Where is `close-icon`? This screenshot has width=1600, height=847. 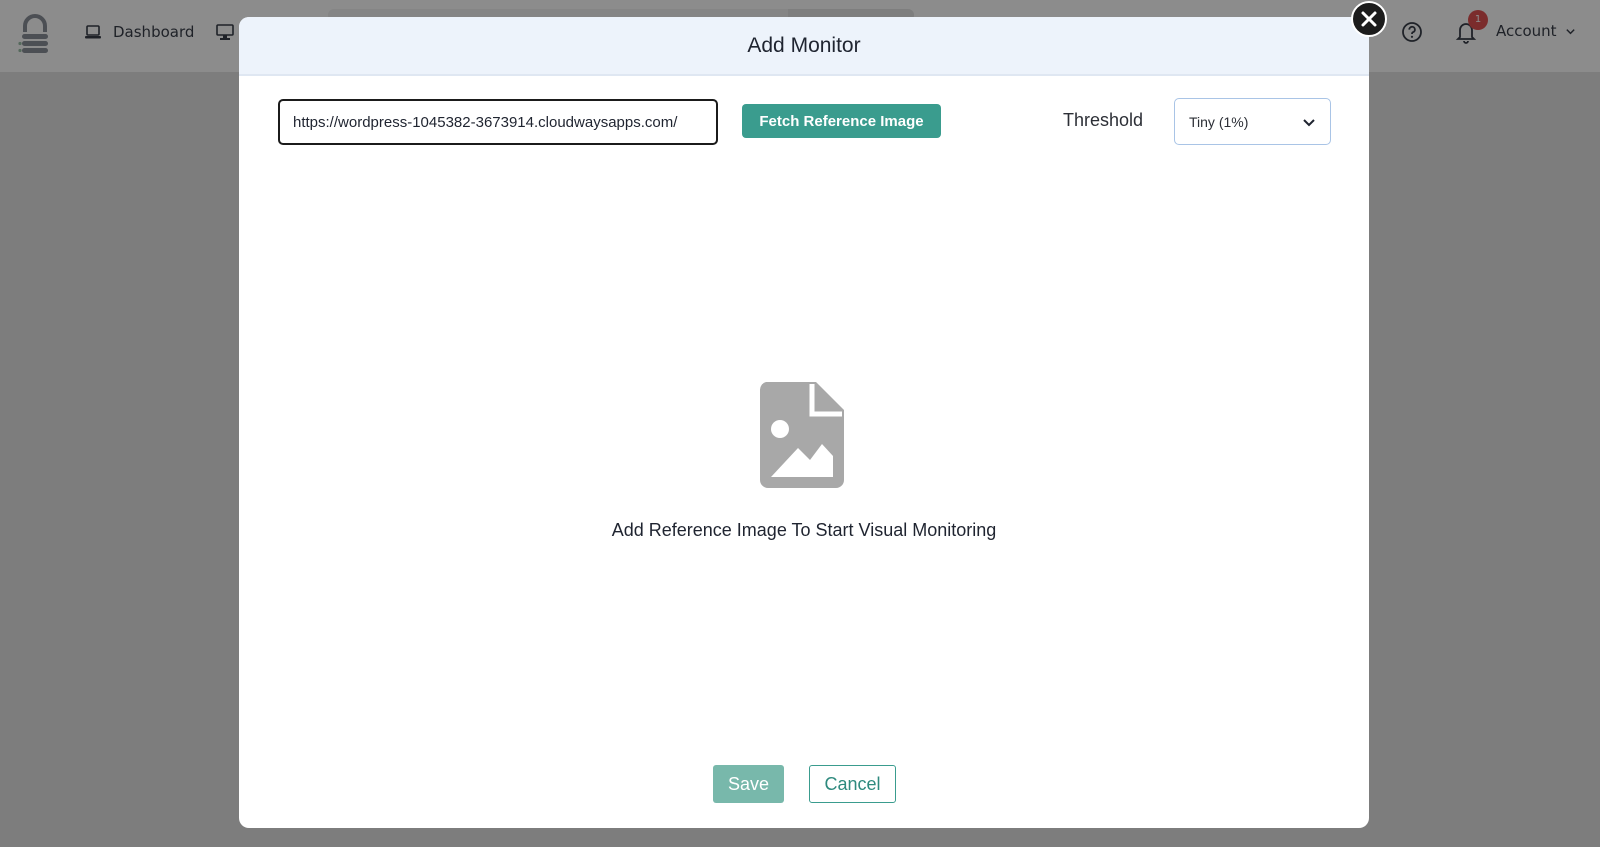 close-icon is located at coordinates (1369, 19).